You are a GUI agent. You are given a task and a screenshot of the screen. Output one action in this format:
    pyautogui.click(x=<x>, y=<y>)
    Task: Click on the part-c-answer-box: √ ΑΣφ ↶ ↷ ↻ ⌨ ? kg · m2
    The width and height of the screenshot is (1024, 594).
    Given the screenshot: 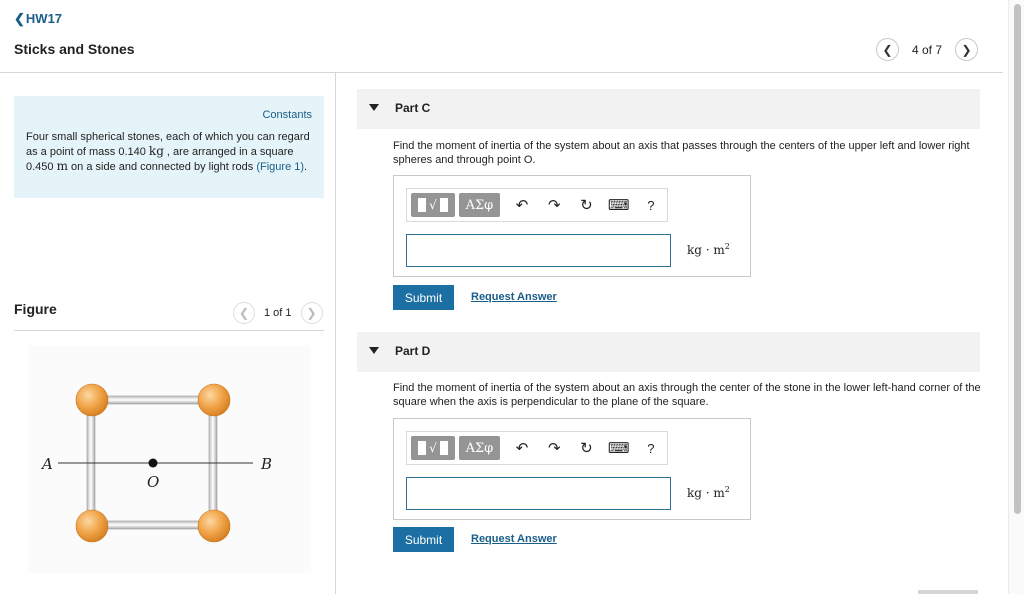 What is the action you would take?
    pyautogui.click(x=572, y=226)
    